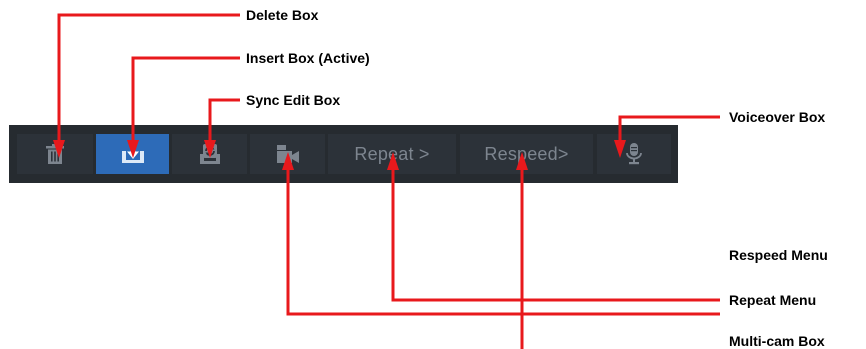  I want to click on multicam-box-callout: Multi-cam Box, so click(777, 341).